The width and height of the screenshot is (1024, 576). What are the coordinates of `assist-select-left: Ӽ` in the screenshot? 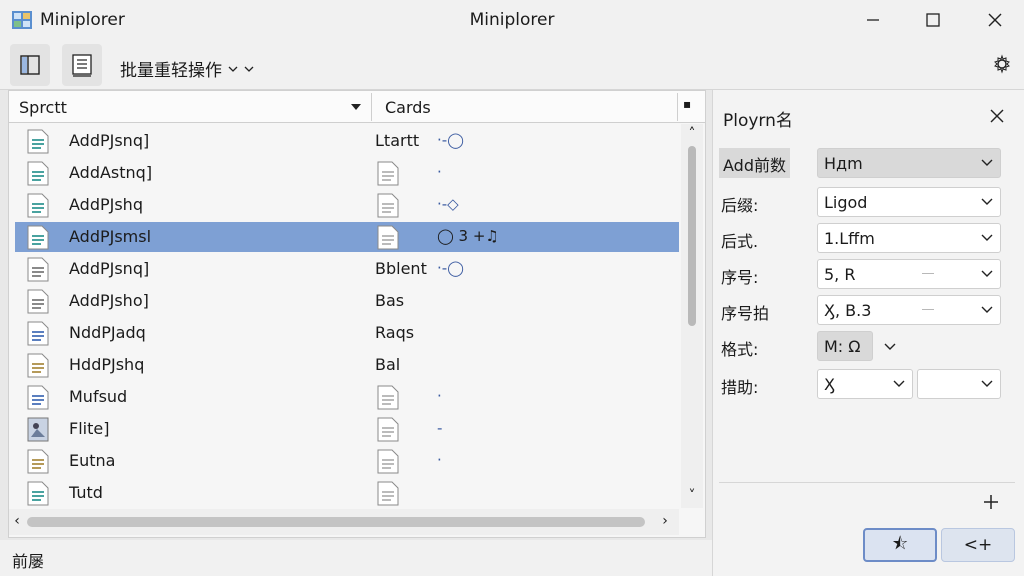 It's located at (865, 384).